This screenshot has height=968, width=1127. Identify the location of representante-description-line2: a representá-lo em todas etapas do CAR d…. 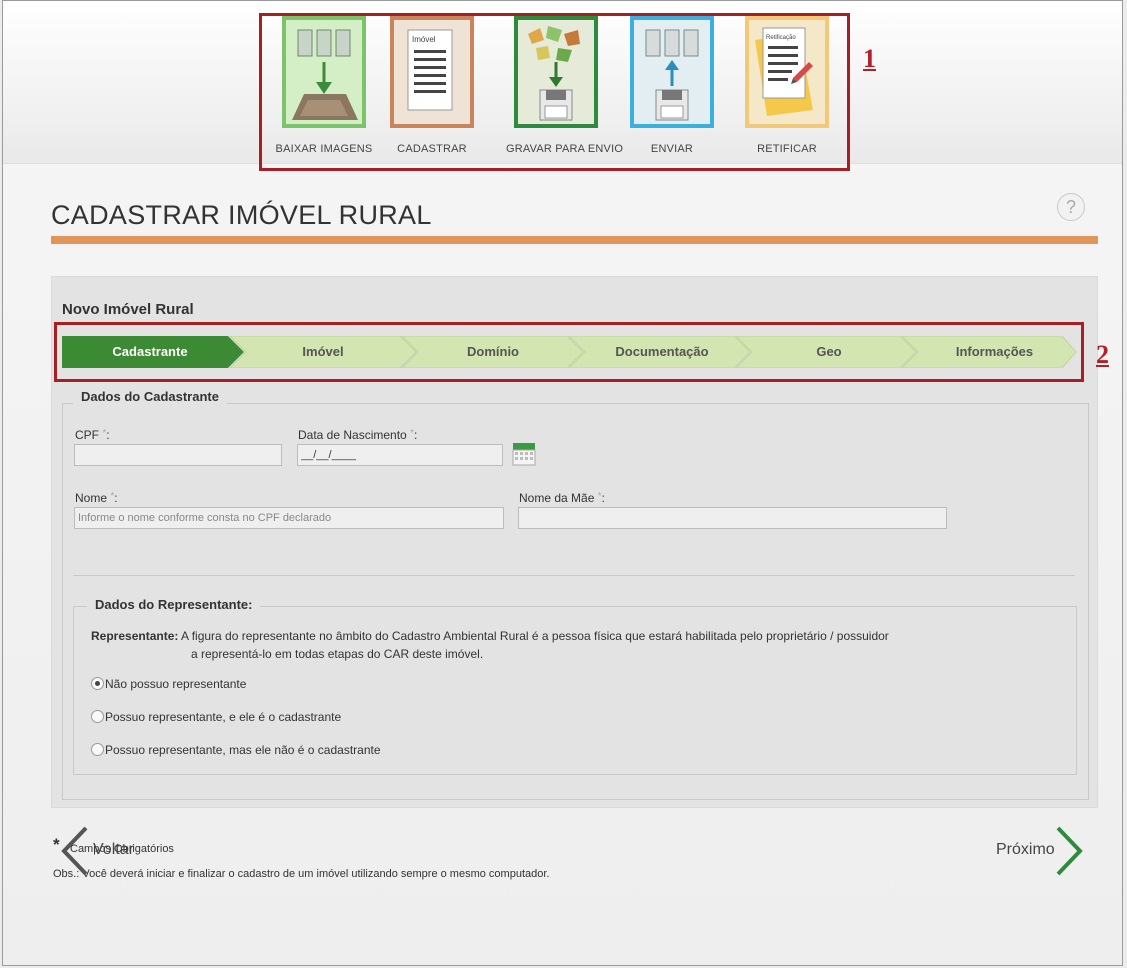
(337, 654).